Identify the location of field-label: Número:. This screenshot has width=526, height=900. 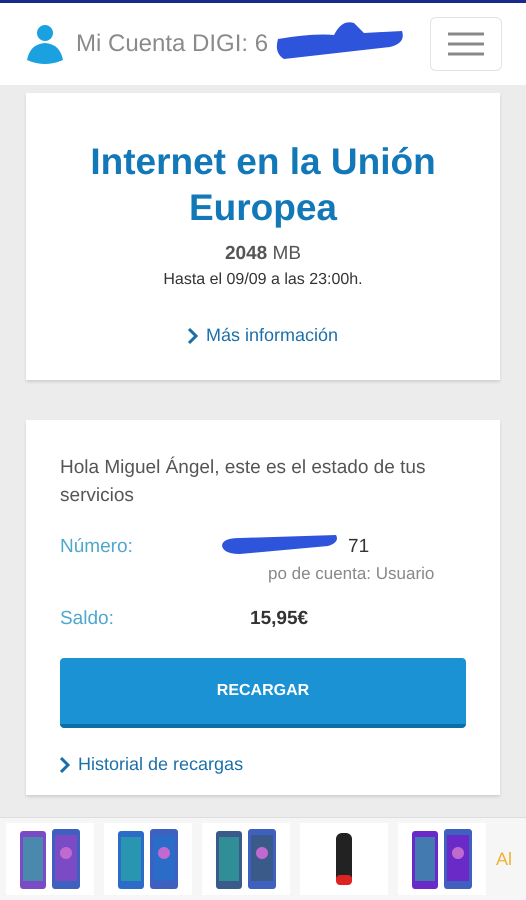
(97, 547).